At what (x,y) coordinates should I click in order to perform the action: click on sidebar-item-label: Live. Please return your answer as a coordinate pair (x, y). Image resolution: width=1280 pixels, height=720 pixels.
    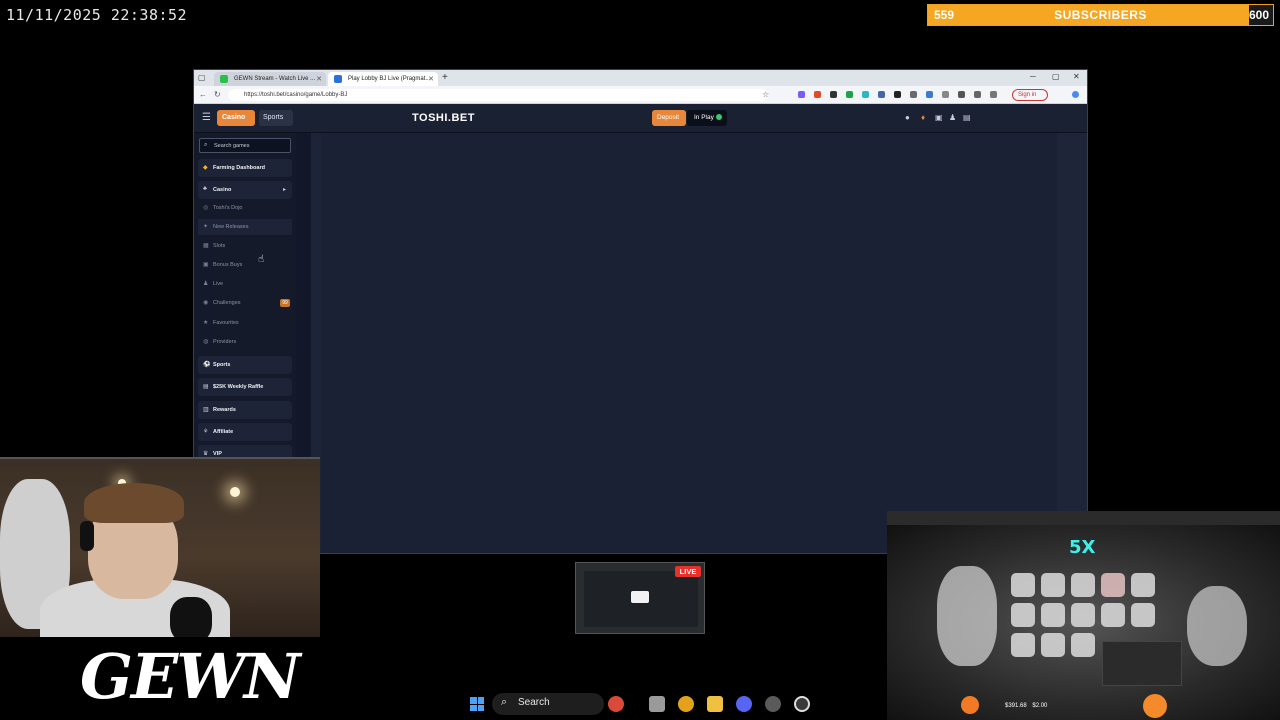
    Looking at the image, I should click on (218, 284).